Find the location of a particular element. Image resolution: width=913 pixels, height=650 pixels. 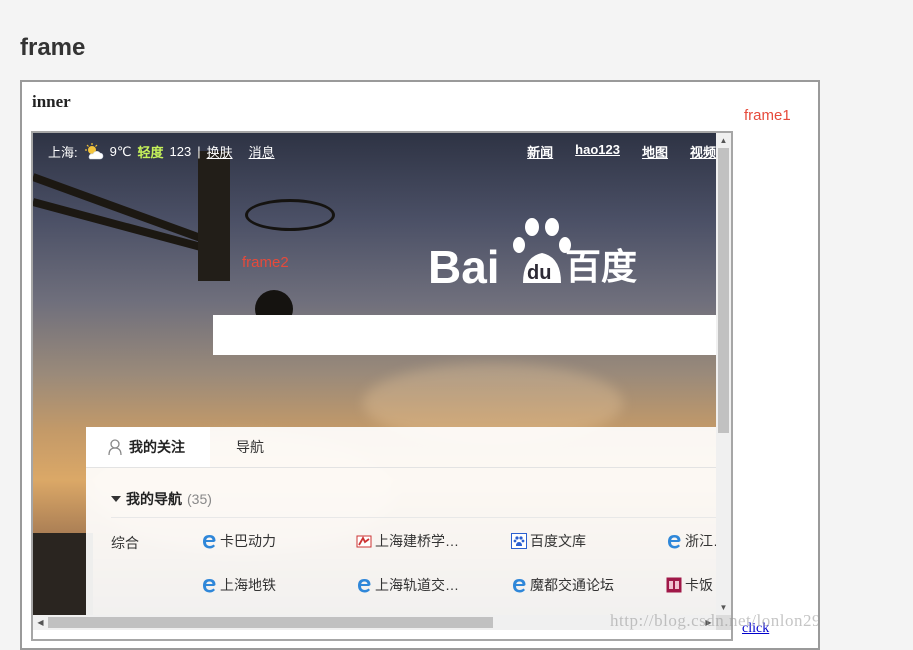

category-label: 综合 is located at coordinates (125, 543).